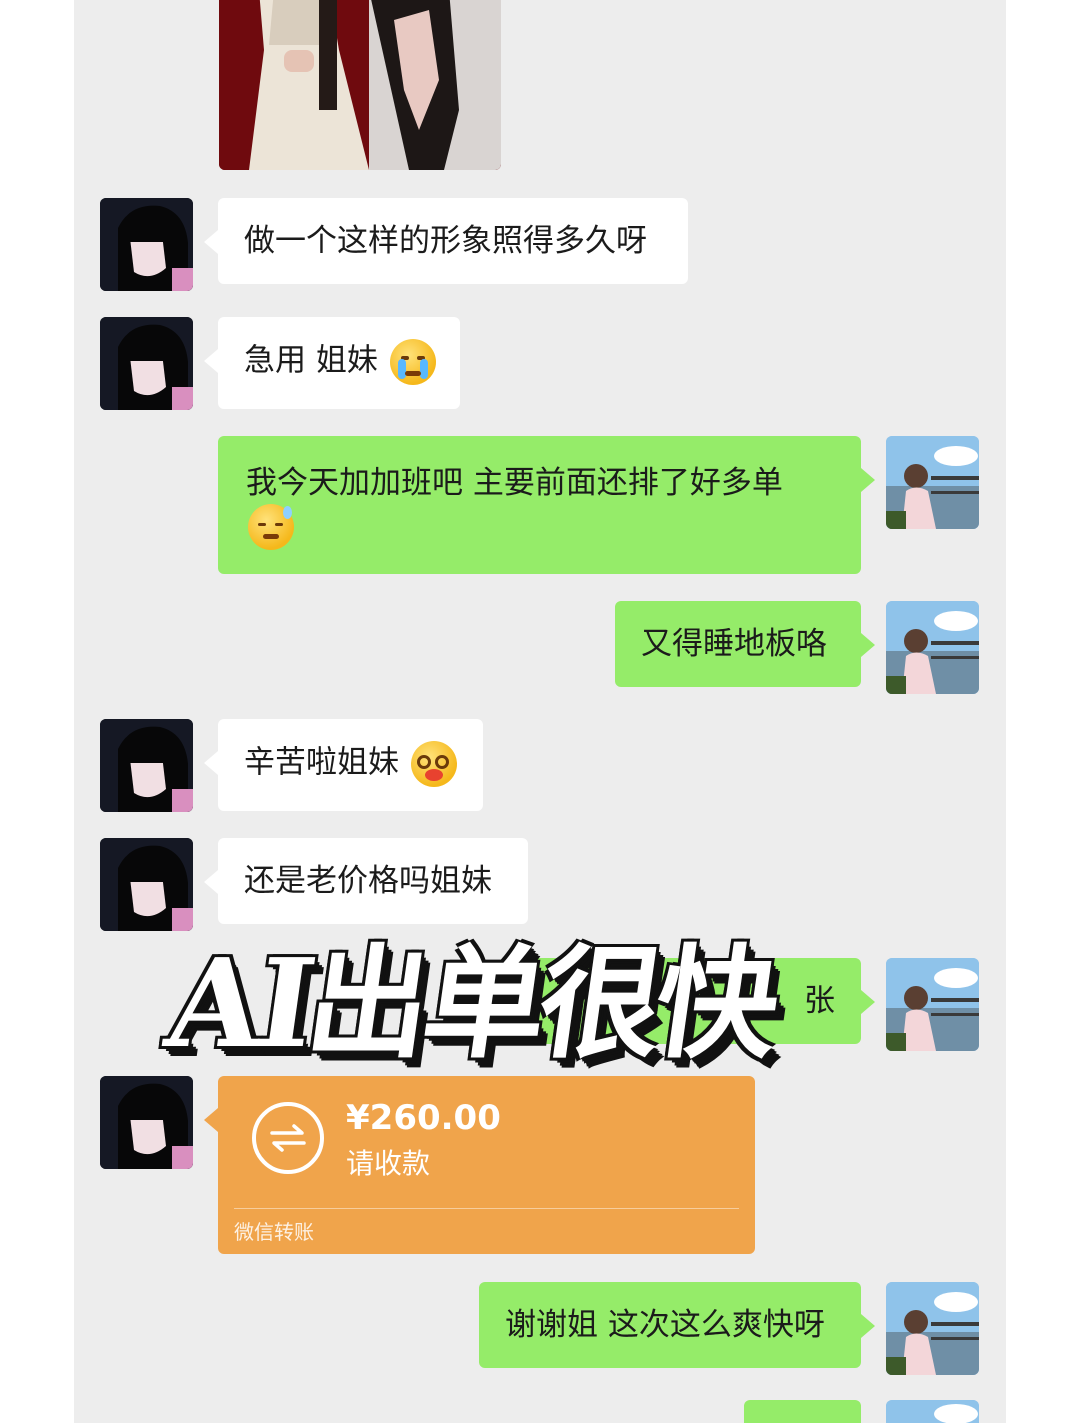 This screenshot has height=1423, width=1080. What do you see at coordinates (470, 1003) in the screenshot?
I see `overlay-caption: AI出单很快` at bounding box center [470, 1003].